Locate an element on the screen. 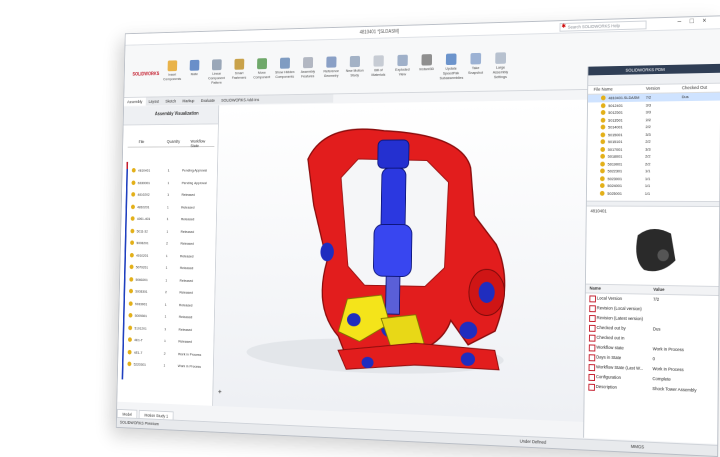  row-file: 4810202 is located at coordinates (143, 194).